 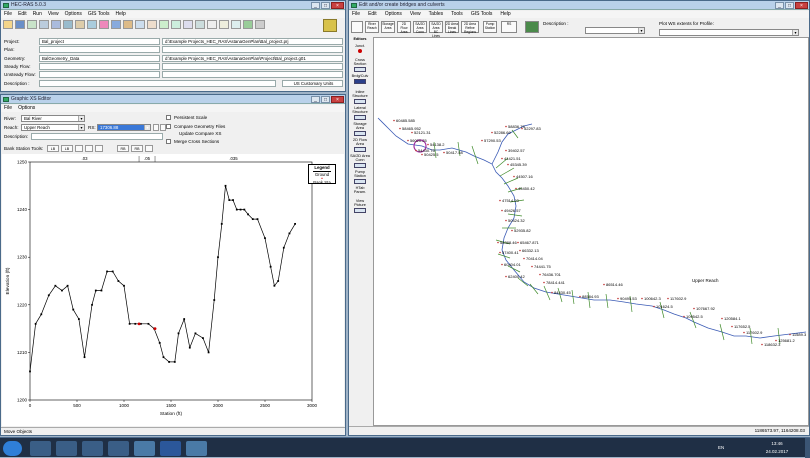 What do you see at coordinates (315, 99) in the screenshot?
I see `xs-minimize-button: _` at bounding box center [315, 99].